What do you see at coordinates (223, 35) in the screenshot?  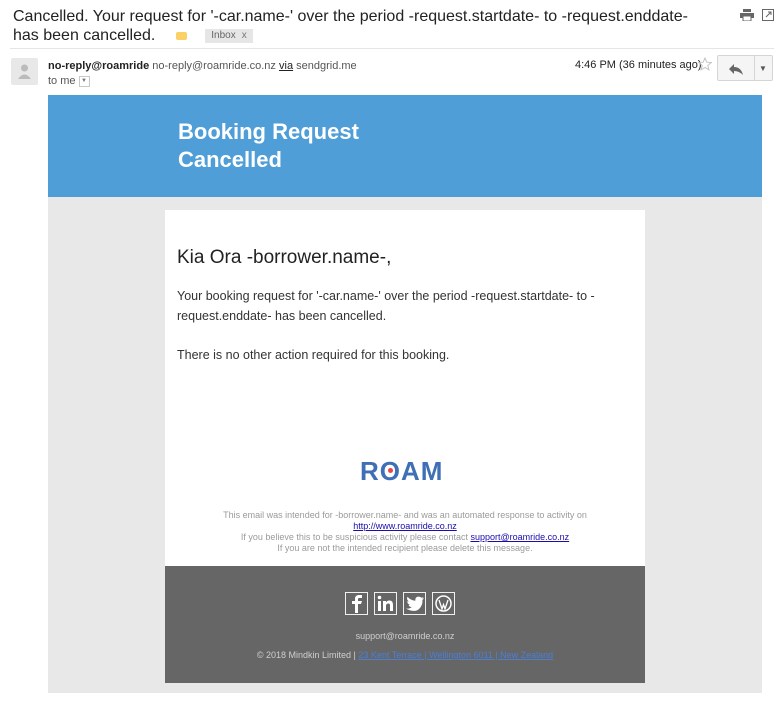 I see `inbox-label-text: Inbox` at bounding box center [223, 35].